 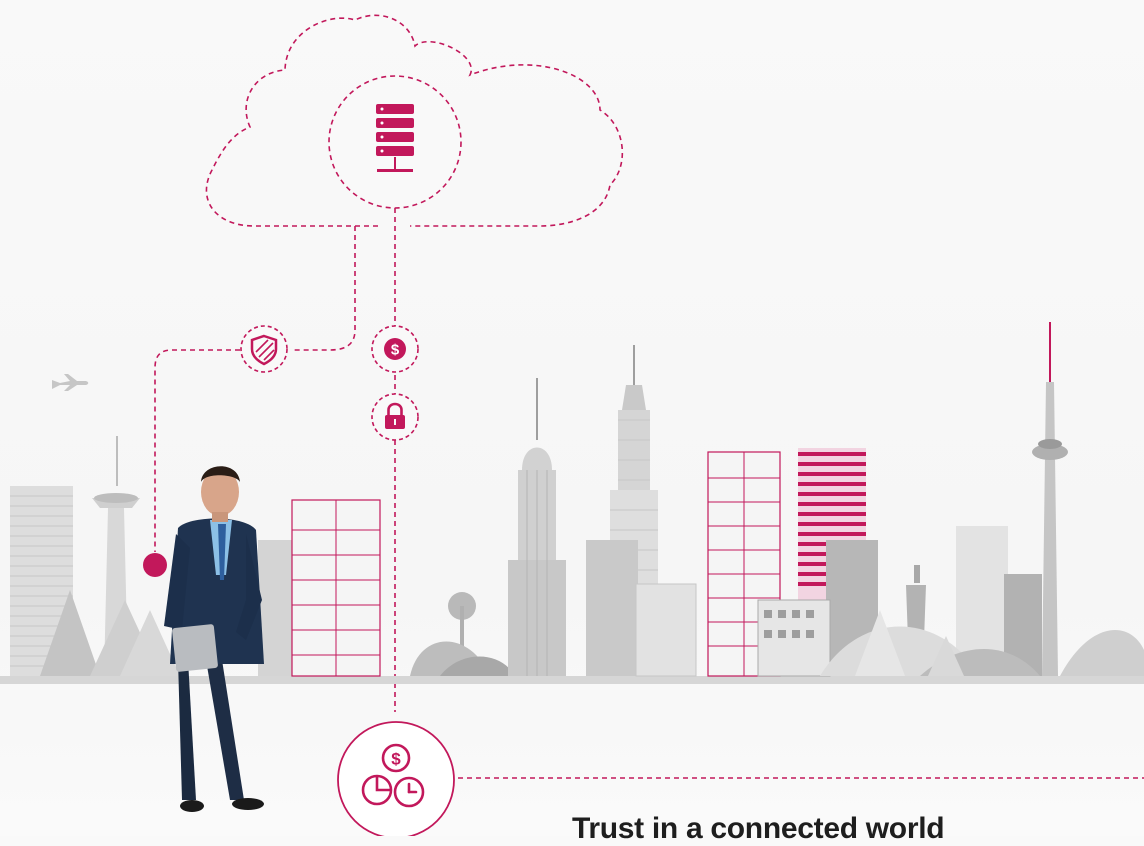 What do you see at coordinates (758, 828) in the screenshot?
I see `headline: Trust in a connected world` at bounding box center [758, 828].